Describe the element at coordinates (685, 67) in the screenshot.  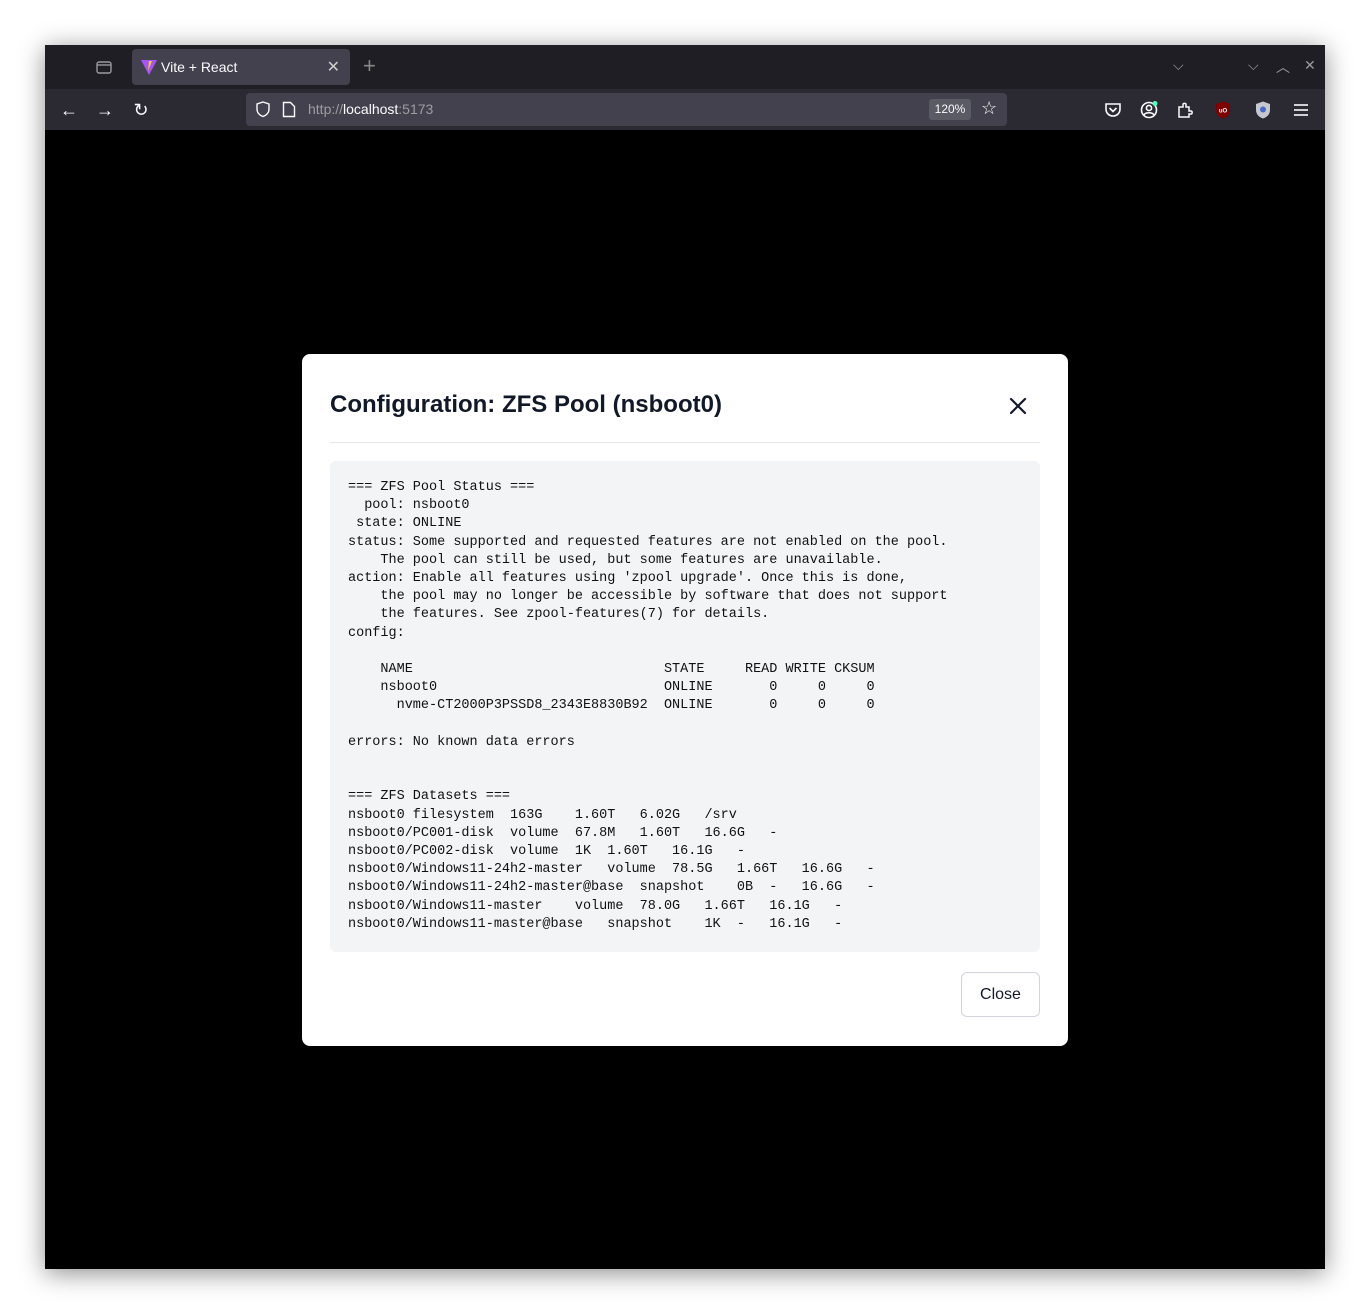
I see `tab-bar: Vite + React ✕ + ⌵ ⌵ ︿ ✕` at that location.